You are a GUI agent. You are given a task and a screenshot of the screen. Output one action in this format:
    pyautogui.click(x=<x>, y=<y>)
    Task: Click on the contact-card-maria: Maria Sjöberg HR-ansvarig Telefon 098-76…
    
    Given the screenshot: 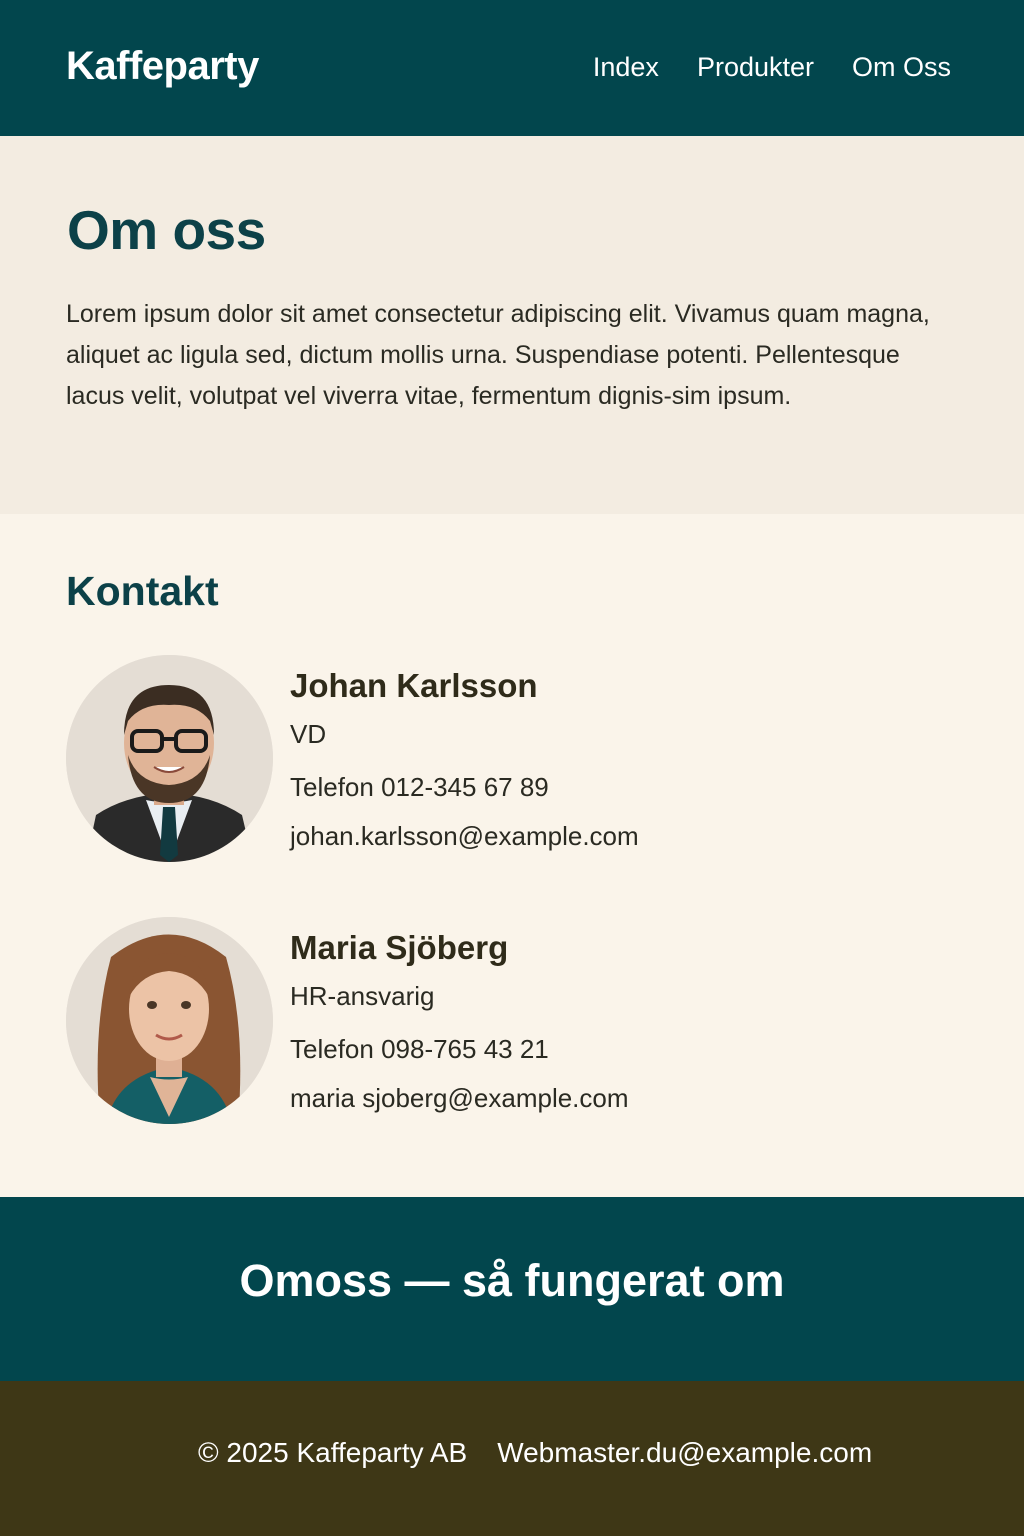 What is the action you would take?
    pyautogui.click(x=496, y=1021)
    